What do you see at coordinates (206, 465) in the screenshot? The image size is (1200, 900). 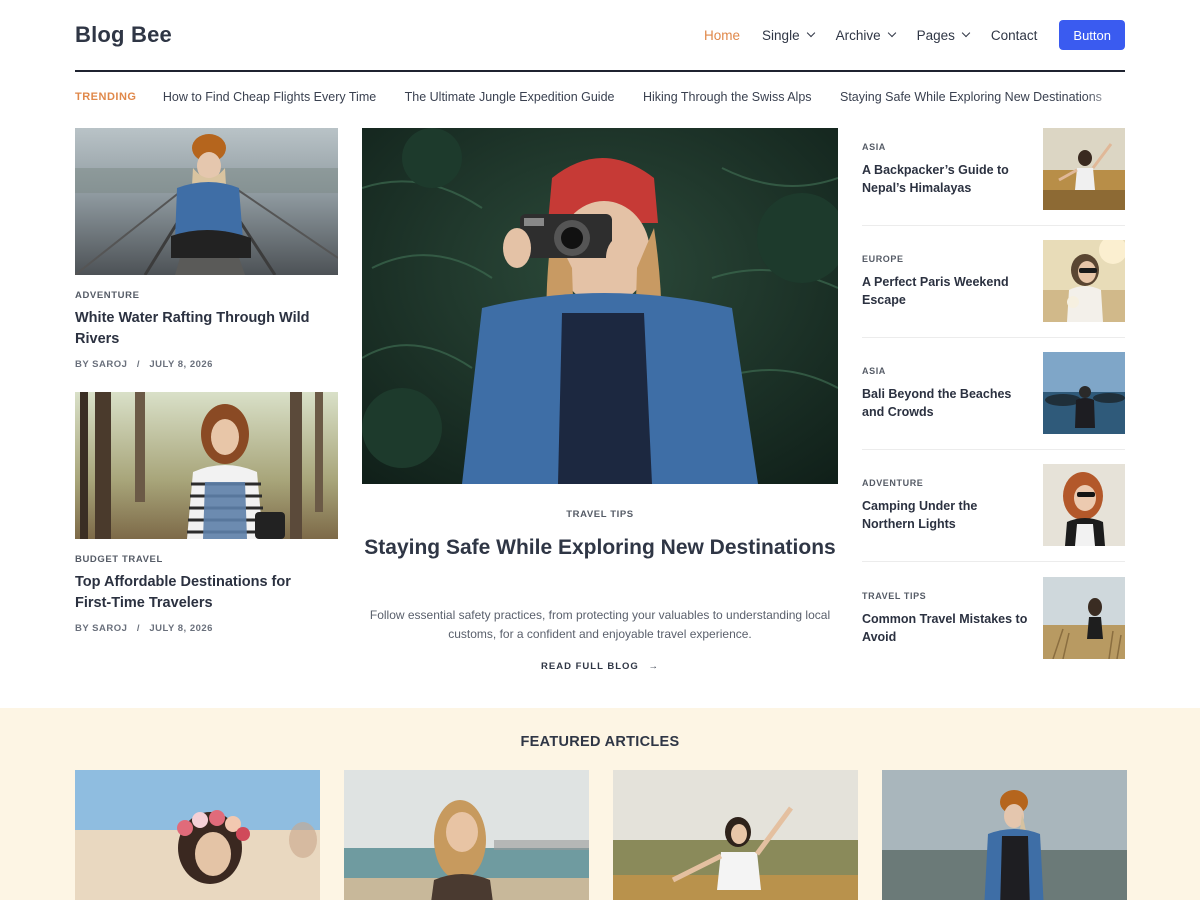 I see `post-image-budget` at bounding box center [206, 465].